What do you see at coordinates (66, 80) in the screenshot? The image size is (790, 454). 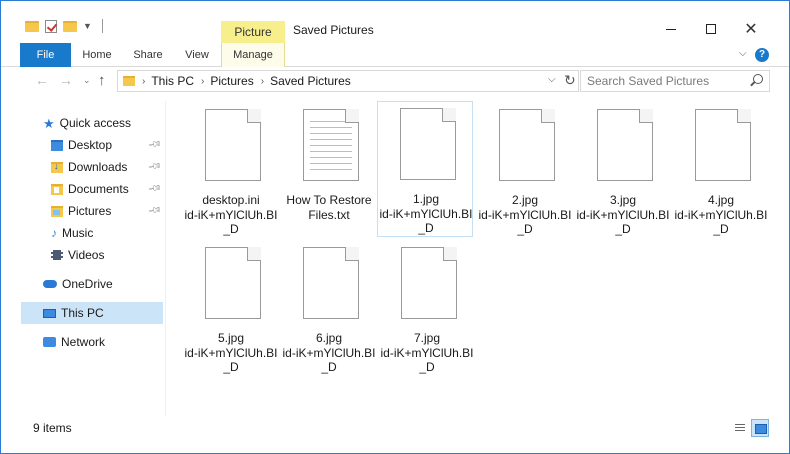 I see `forward-arrow-icon: →` at bounding box center [66, 80].